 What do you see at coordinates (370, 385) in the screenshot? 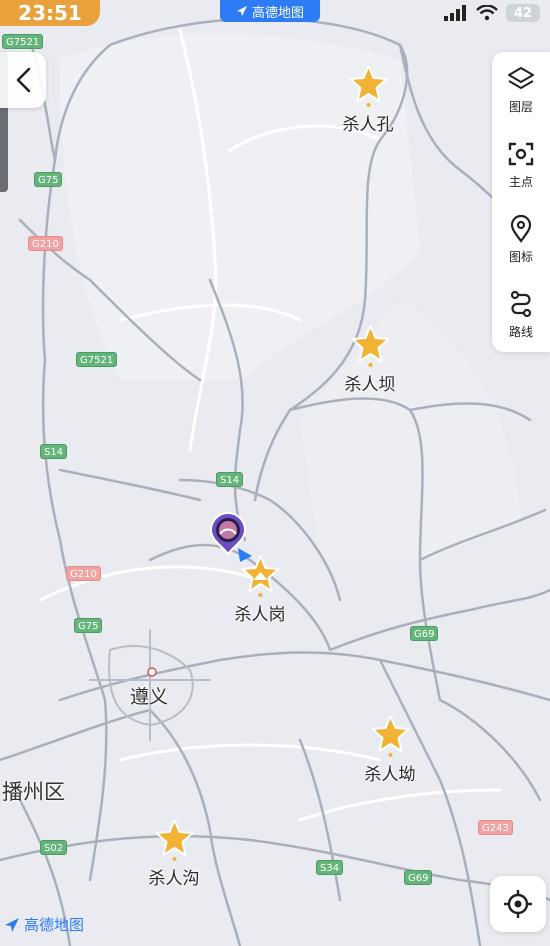
I see `poi-label: 杀人坝` at bounding box center [370, 385].